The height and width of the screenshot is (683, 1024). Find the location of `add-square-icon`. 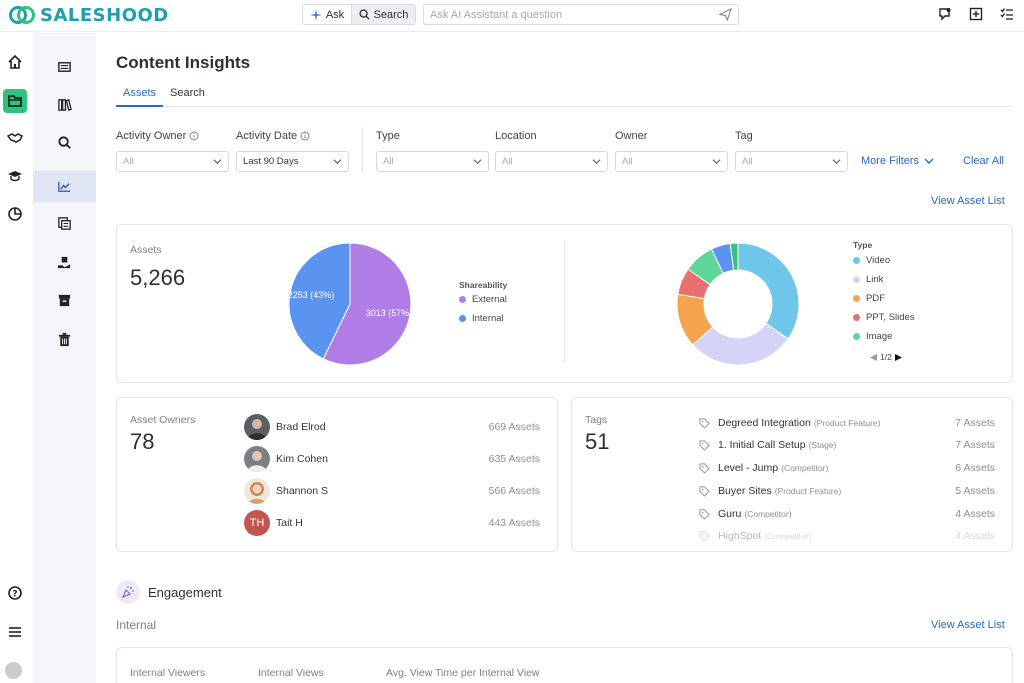

add-square-icon is located at coordinates (976, 14).